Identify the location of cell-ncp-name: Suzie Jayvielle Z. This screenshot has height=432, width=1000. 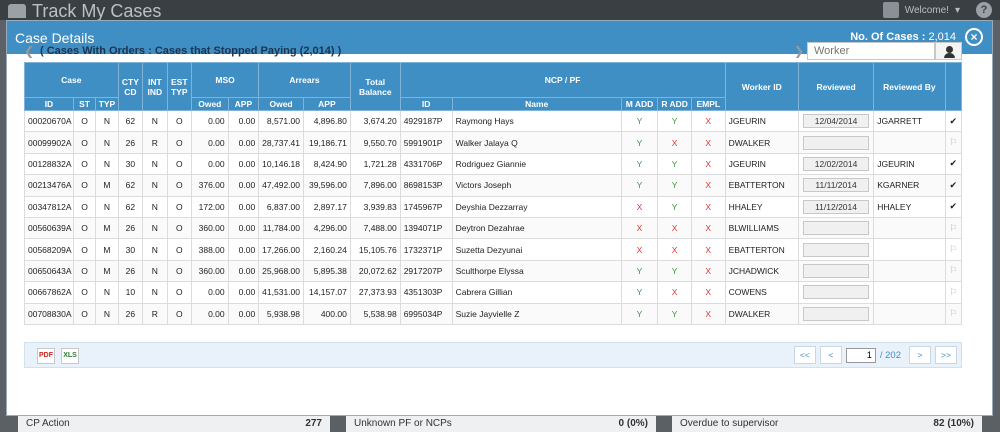
(536, 313).